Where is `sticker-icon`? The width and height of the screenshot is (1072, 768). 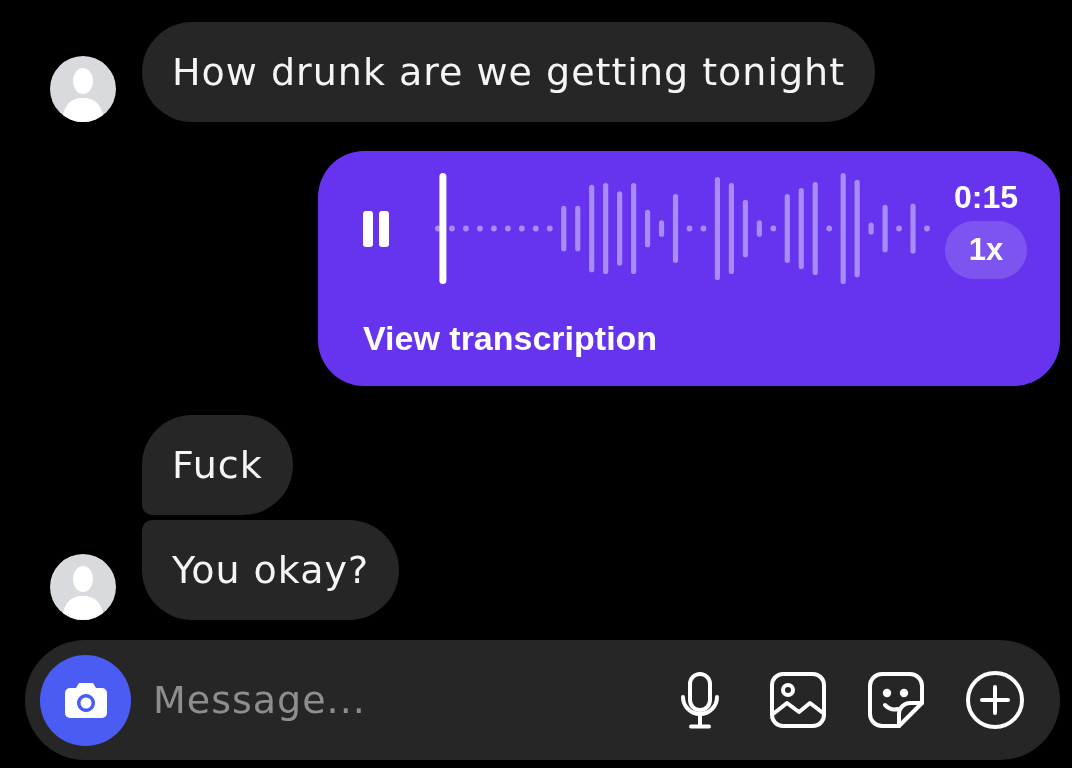 sticker-icon is located at coordinates (896, 700).